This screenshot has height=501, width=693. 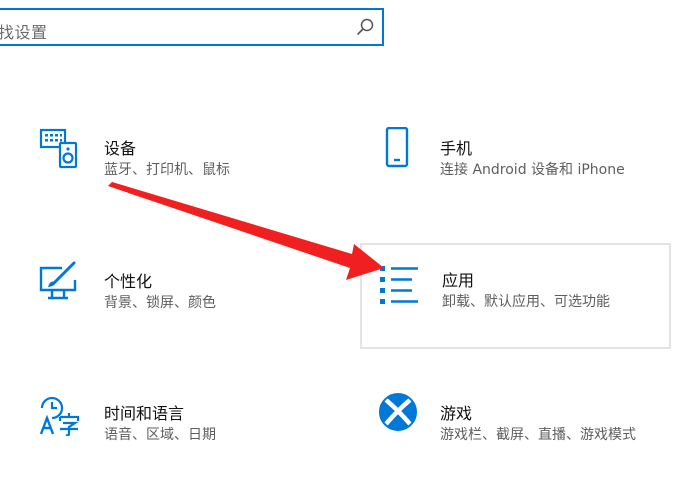 I want to click on settings-tile-personalization: 个性化 背景、锁屏、颜色, so click(x=183, y=295).